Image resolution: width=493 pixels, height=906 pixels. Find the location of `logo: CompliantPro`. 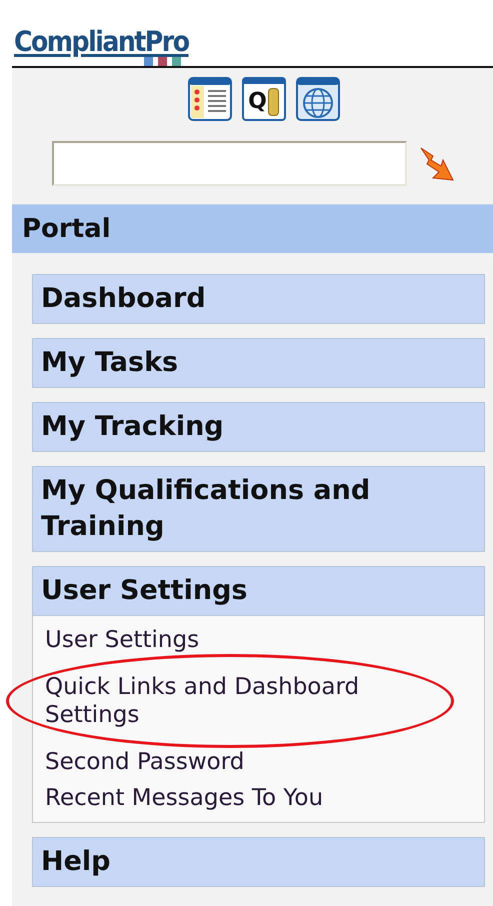

logo: CompliantPro is located at coordinates (101, 45).